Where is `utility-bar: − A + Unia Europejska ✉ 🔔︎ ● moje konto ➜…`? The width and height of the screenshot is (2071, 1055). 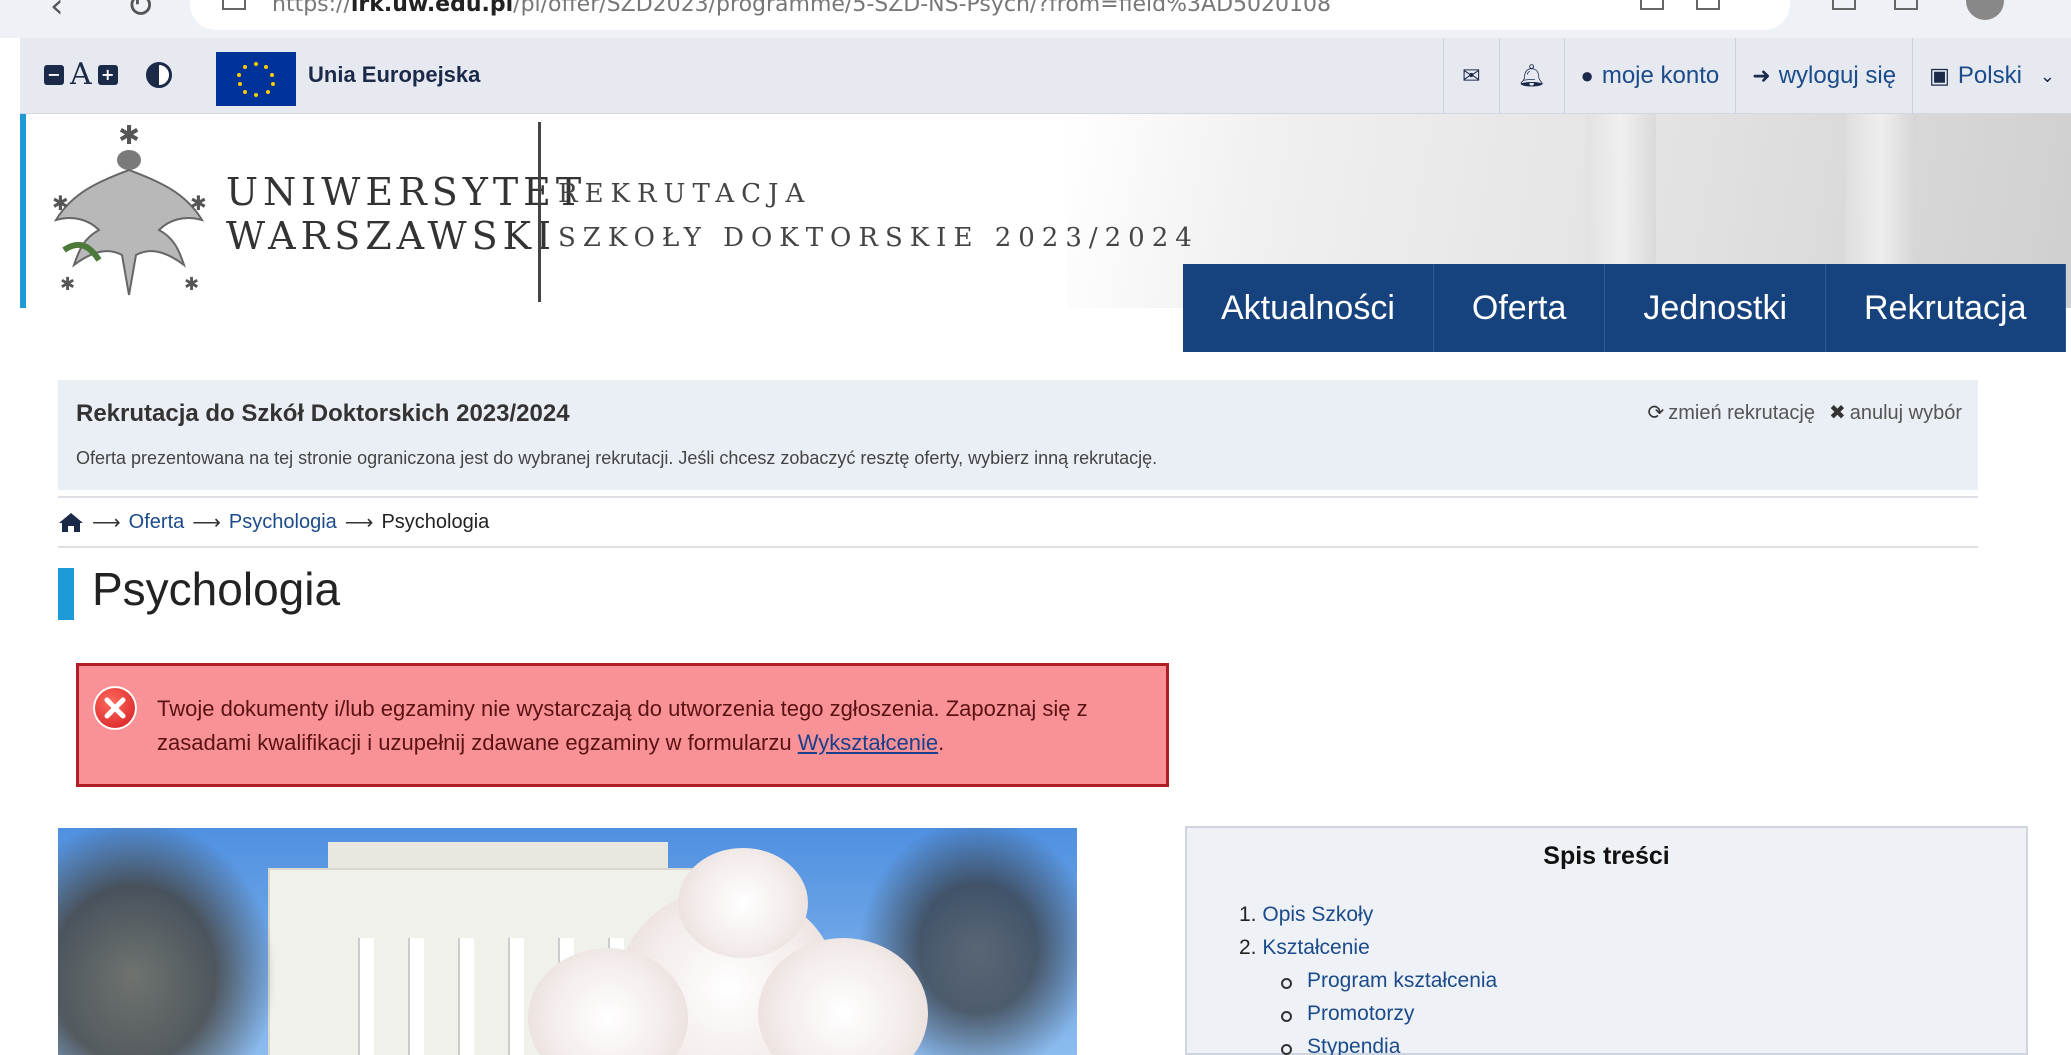 utility-bar: − A + Unia Europejska ✉ 🔔︎ ● moje konto ➜… is located at coordinates (1045, 76).